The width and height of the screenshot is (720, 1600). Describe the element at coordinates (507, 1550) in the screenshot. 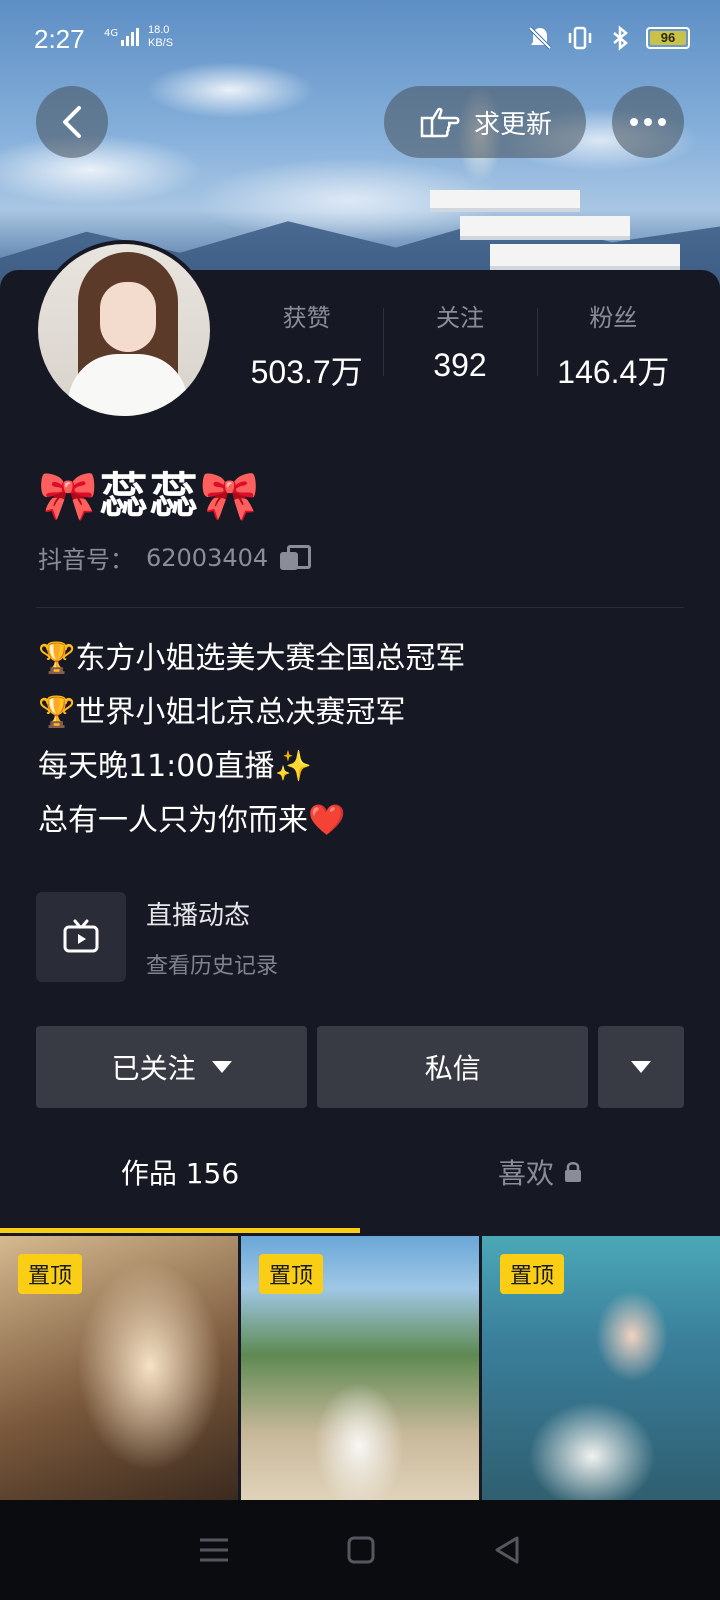

I see `back-triangle-icon` at that location.